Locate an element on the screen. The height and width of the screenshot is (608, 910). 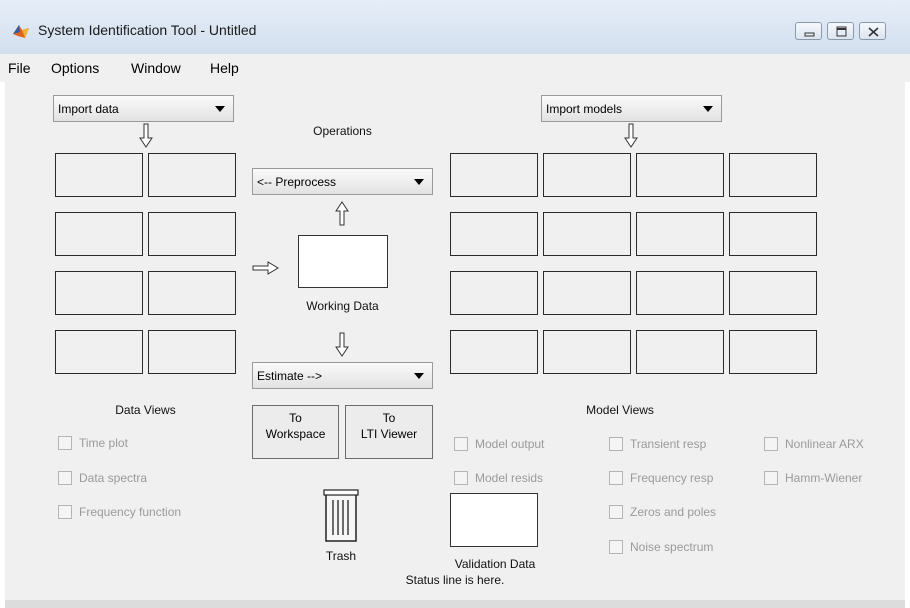
checkbox-label: Noise spectrum is located at coordinates (672, 547).